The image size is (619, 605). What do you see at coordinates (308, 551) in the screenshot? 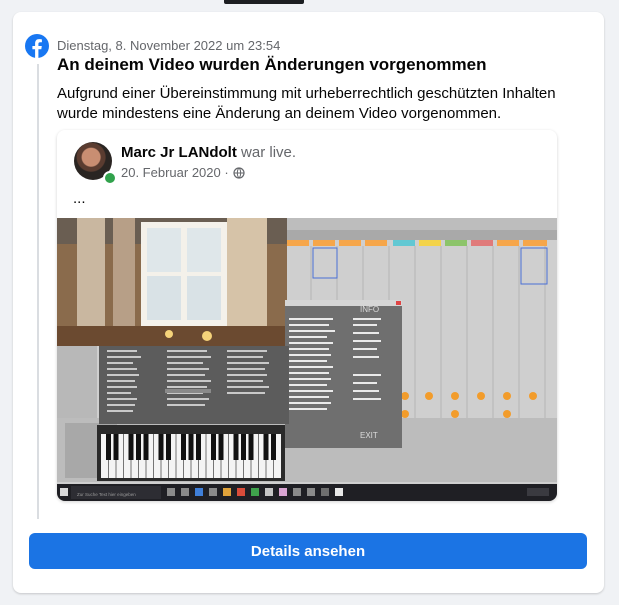
I see `details-button: Details ansehen` at bounding box center [308, 551].